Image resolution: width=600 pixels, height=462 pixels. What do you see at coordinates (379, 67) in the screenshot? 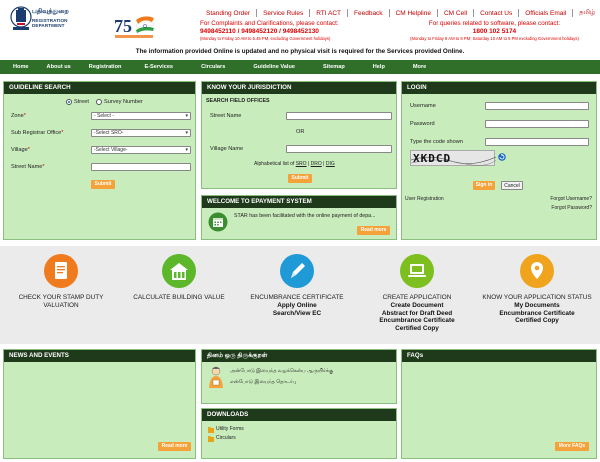
I see `menu-item: Help` at bounding box center [379, 67].